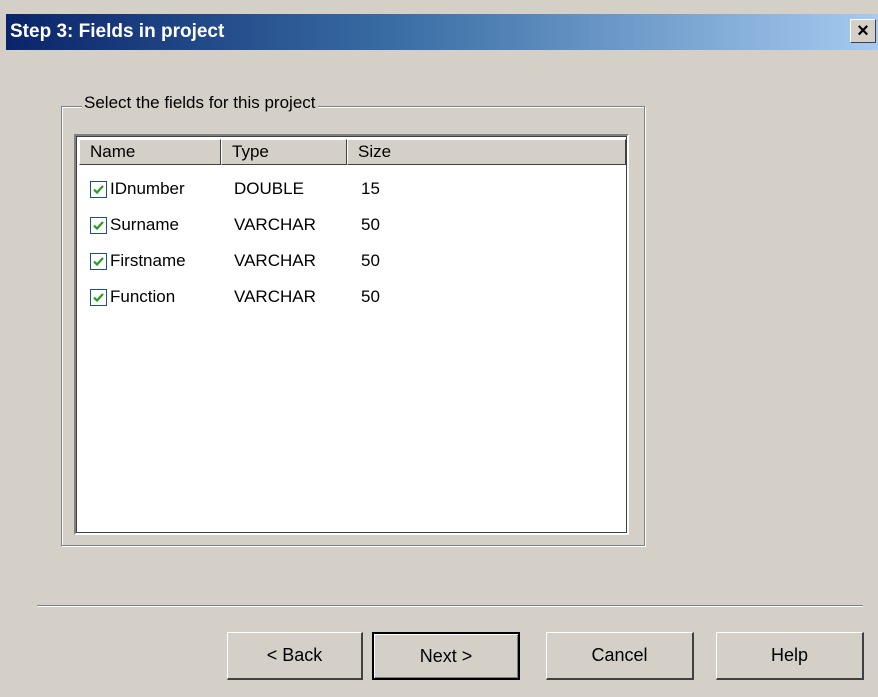 The image size is (878, 697). What do you see at coordinates (284, 152) in the screenshot?
I see `column-header-type: Type` at bounding box center [284, 152].